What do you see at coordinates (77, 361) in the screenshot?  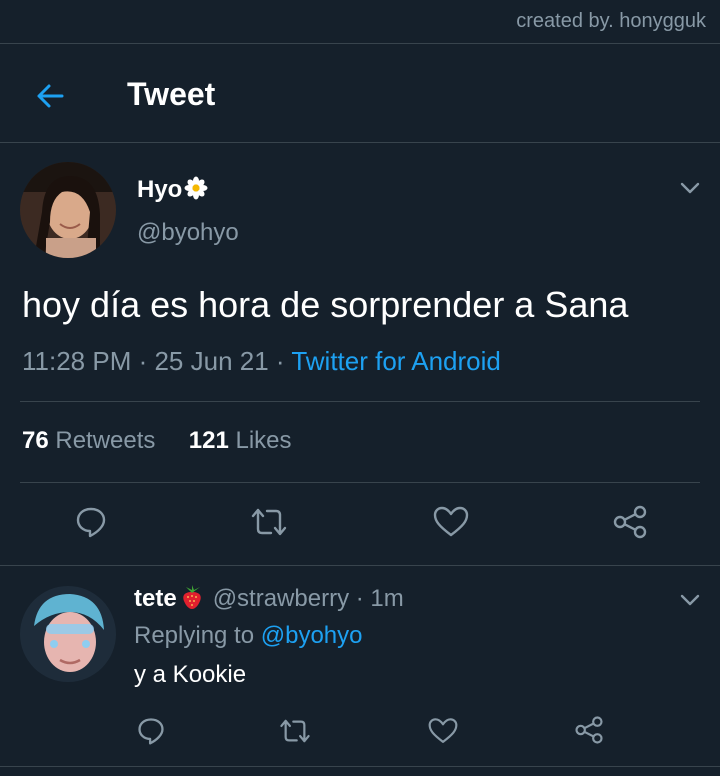 I see `tweet-time: 11:28 PM` at bounding box center [77, 361].